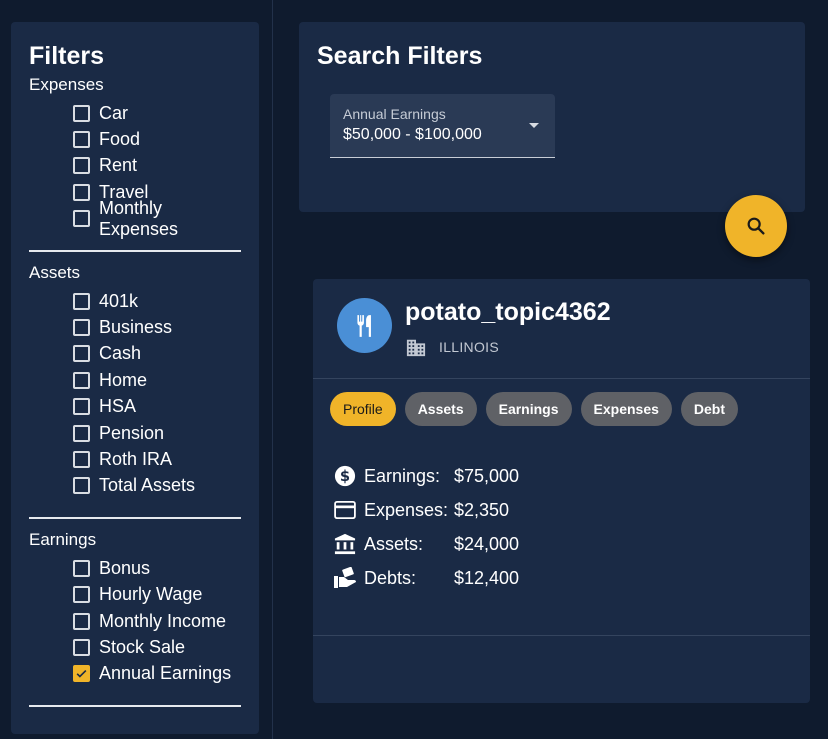 This screenshot has width=828, height=739. I want to click on filter-label: Stock Sale, so click(142, 646).